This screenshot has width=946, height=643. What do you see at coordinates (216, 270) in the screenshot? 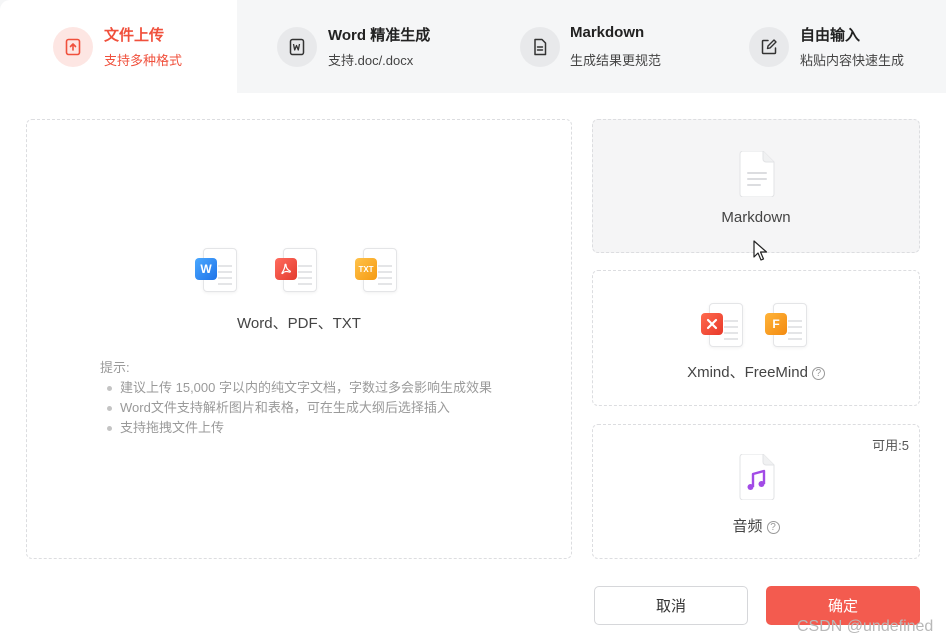
I see `word-file-icon: W` at bounding box center [216, 270].